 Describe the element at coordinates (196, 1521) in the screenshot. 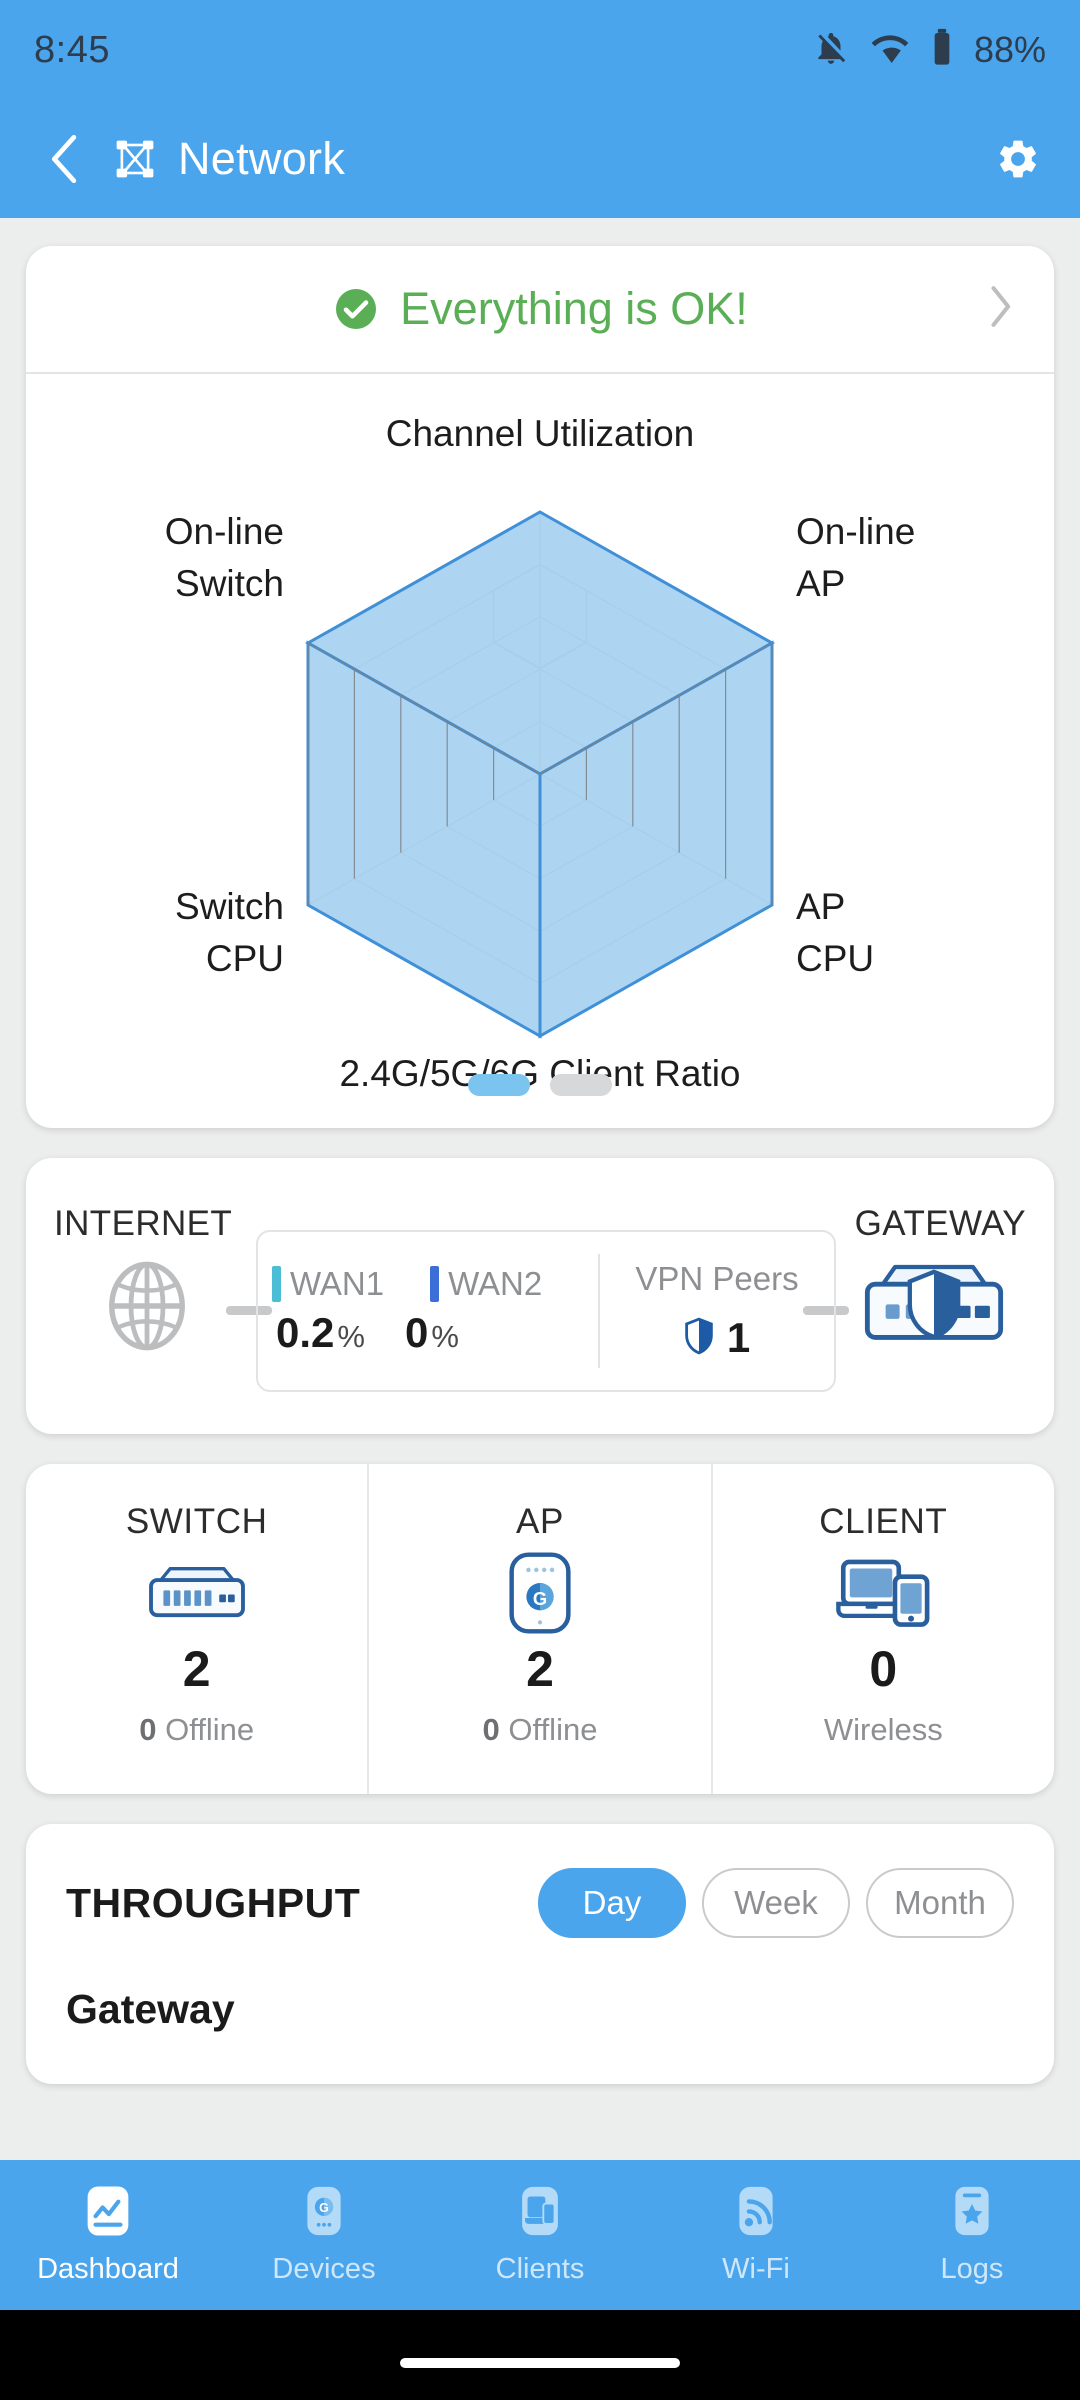

I see `stat-switch-title: SWITCH` at that location.